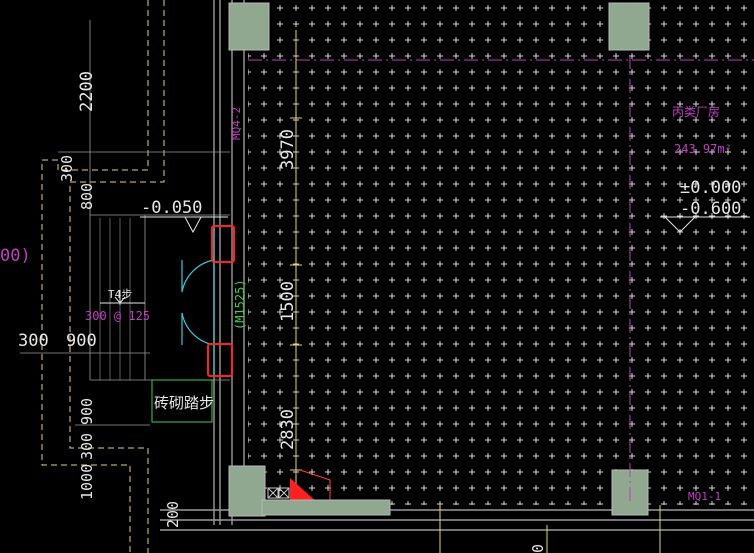 The image size is (754, 553). I want to click on wall-tag-left: MQ4-2, so click(236, 123).